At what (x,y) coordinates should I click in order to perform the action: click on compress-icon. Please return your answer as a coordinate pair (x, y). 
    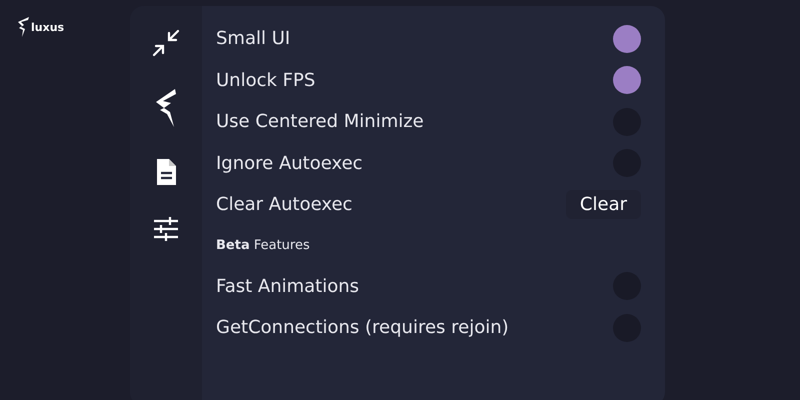
    Looking at the image, I should click on (166, 43).